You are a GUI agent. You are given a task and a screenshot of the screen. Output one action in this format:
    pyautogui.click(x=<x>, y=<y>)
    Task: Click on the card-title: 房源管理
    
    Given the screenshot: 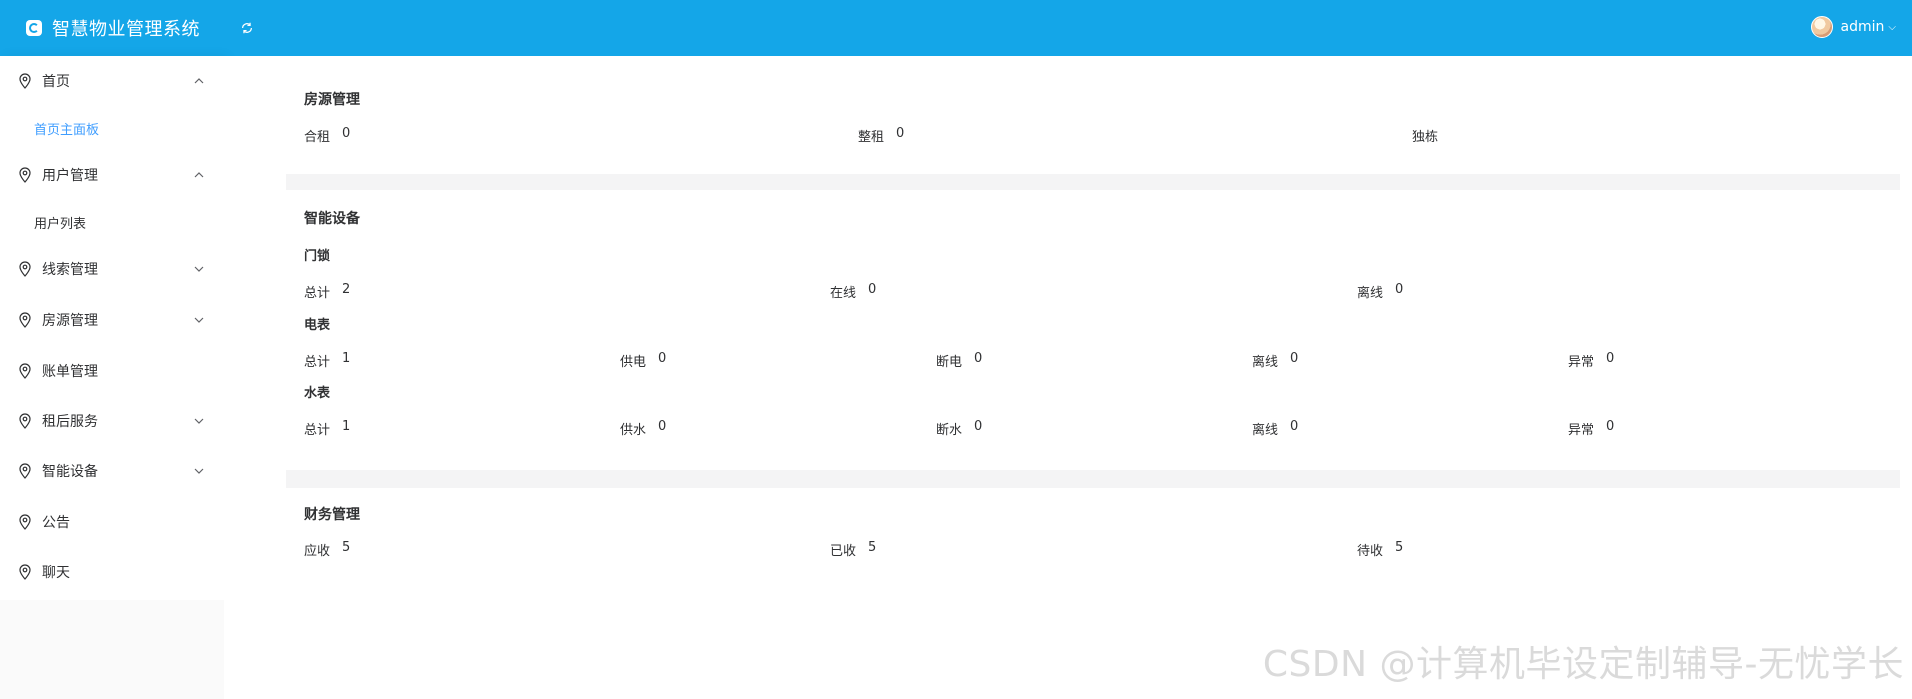 What is the action you would take?
    pyautogui.click(x=332, y=100)
    